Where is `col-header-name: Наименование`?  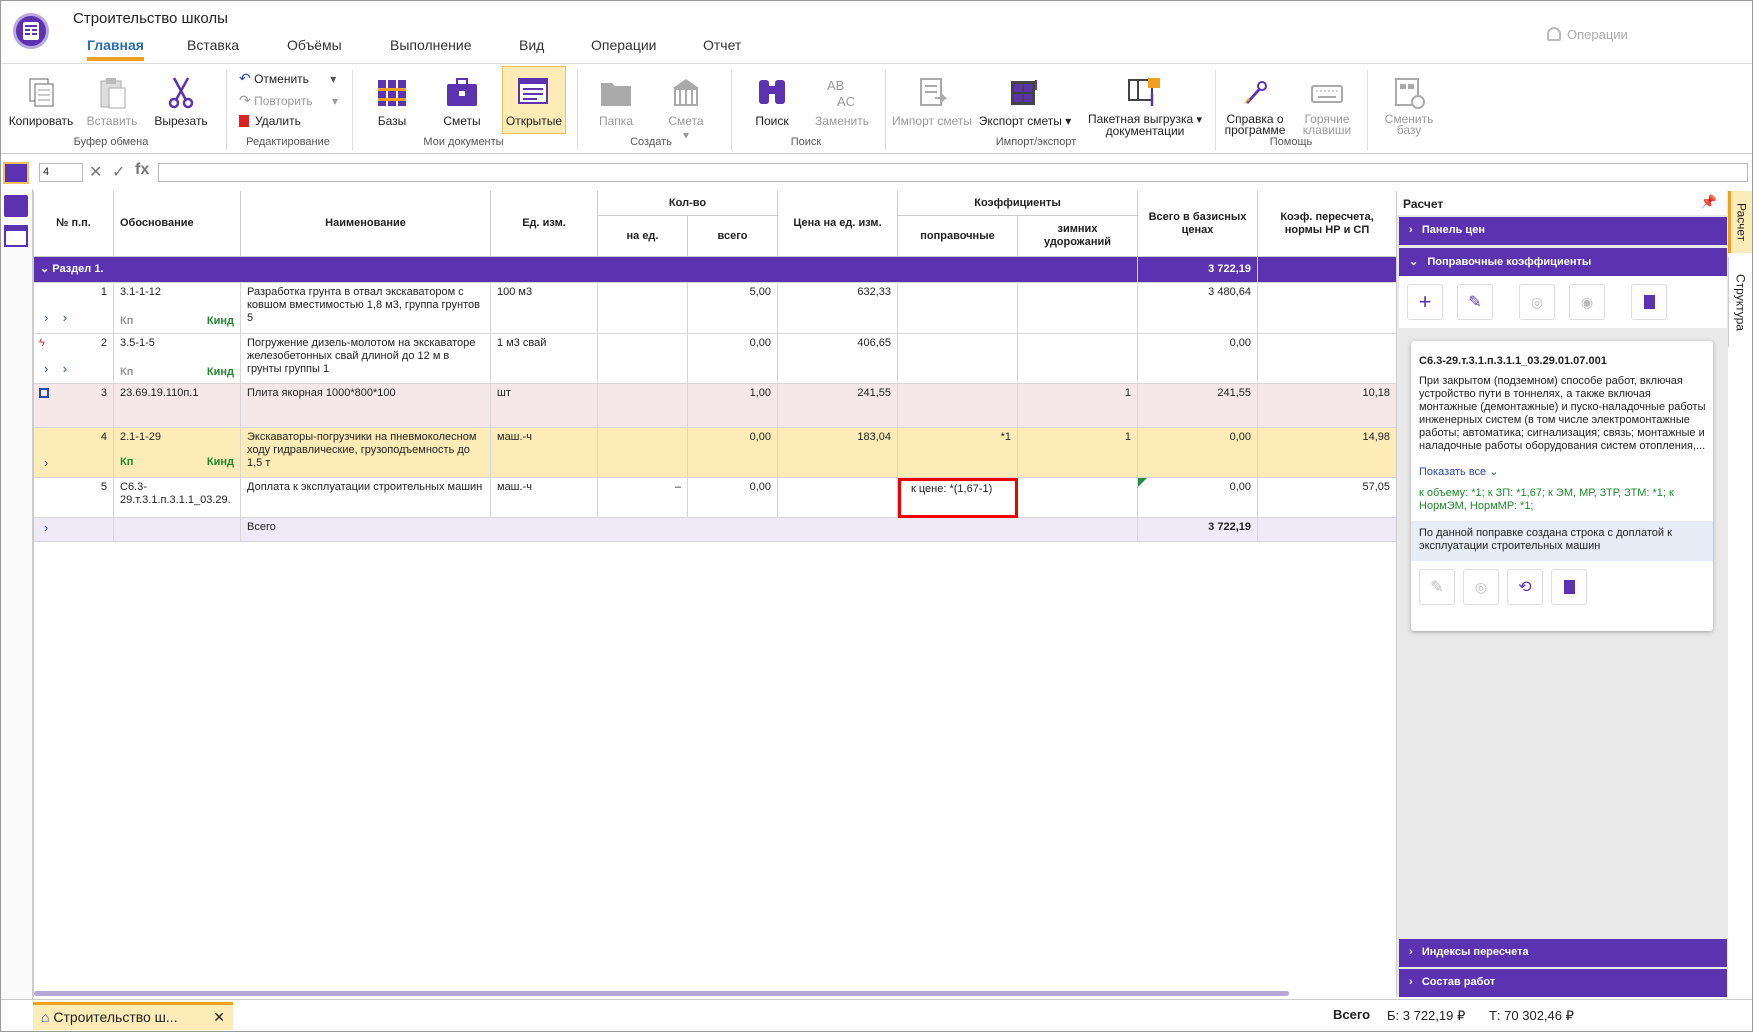
col-header-name: Наименование is located at coordinates (366, 224).